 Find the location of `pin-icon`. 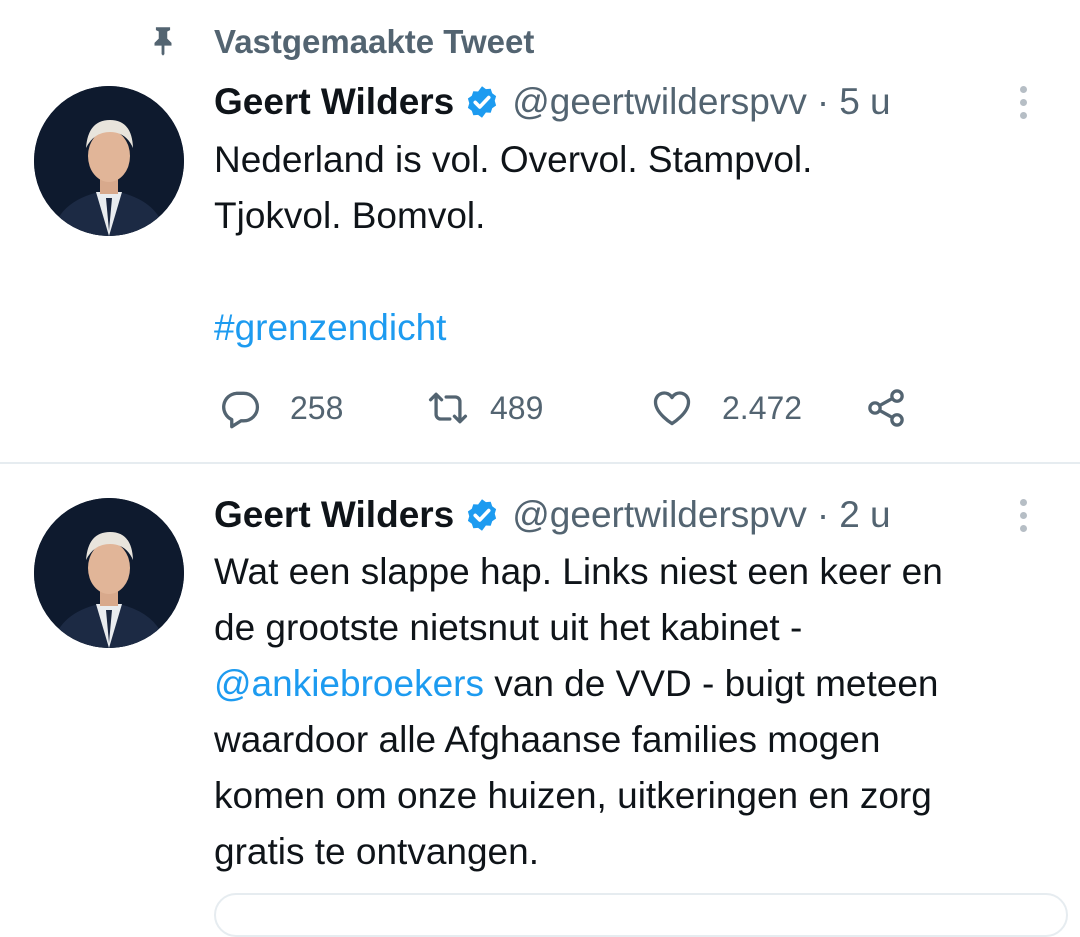

pin-icon is located at coordinates (163, 42).